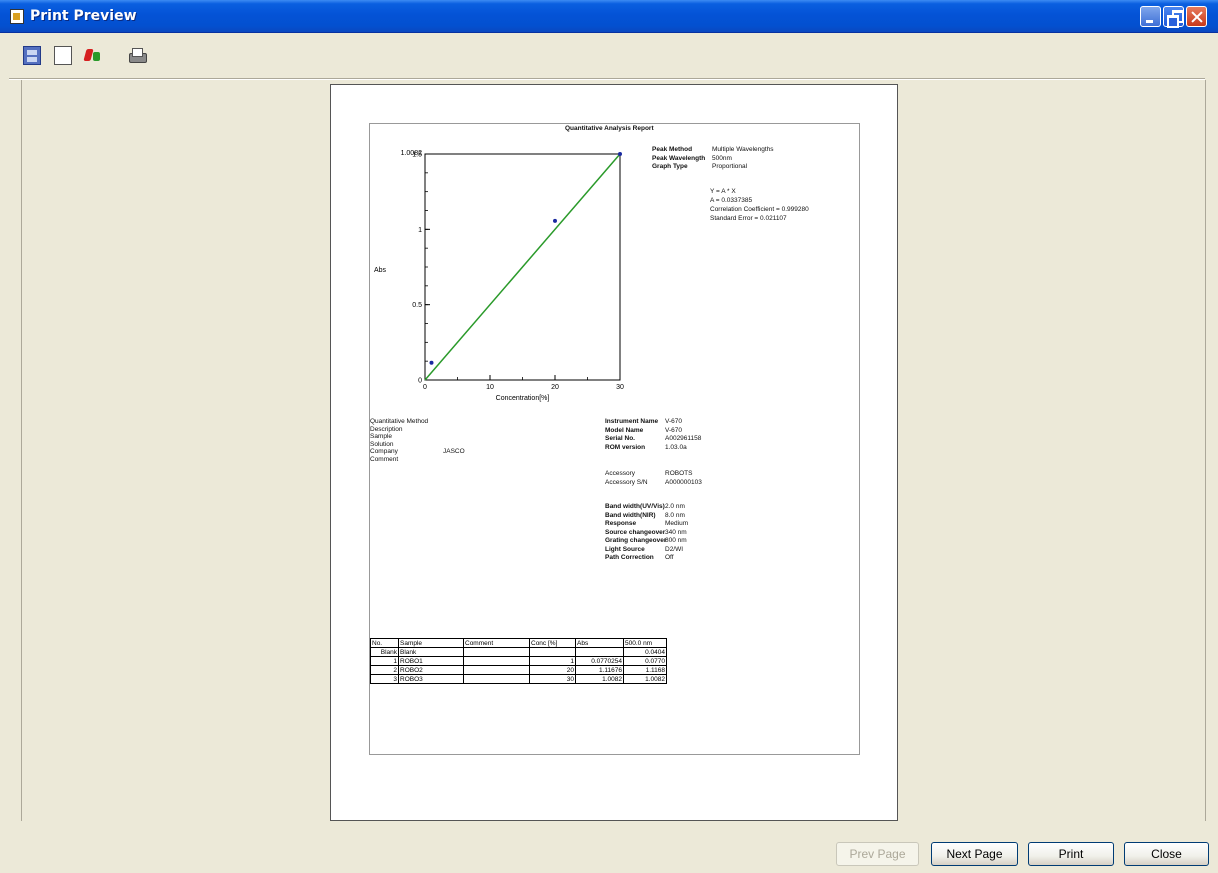 The width and height of the screenshot is (1218, 873). What do you see at coordinates (674, 549) in the screenshot?
I see `info-value: D2/WI` at bounding box center [674, 549].